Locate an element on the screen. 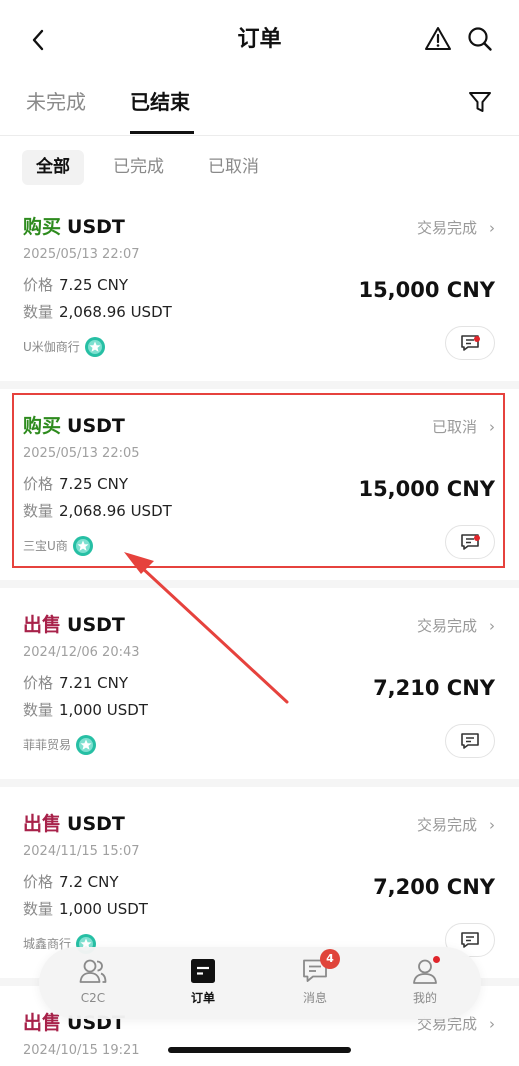  unread-count-badge: 4 is located at coordinates (330, 959).